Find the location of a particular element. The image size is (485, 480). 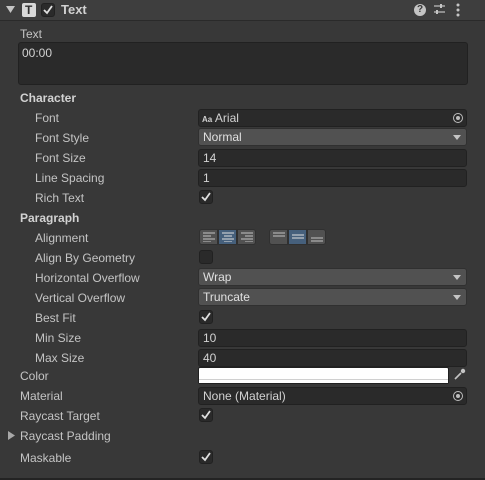

vertical-overflow-dropdown: Truncate is located at coordinates (332, 297).